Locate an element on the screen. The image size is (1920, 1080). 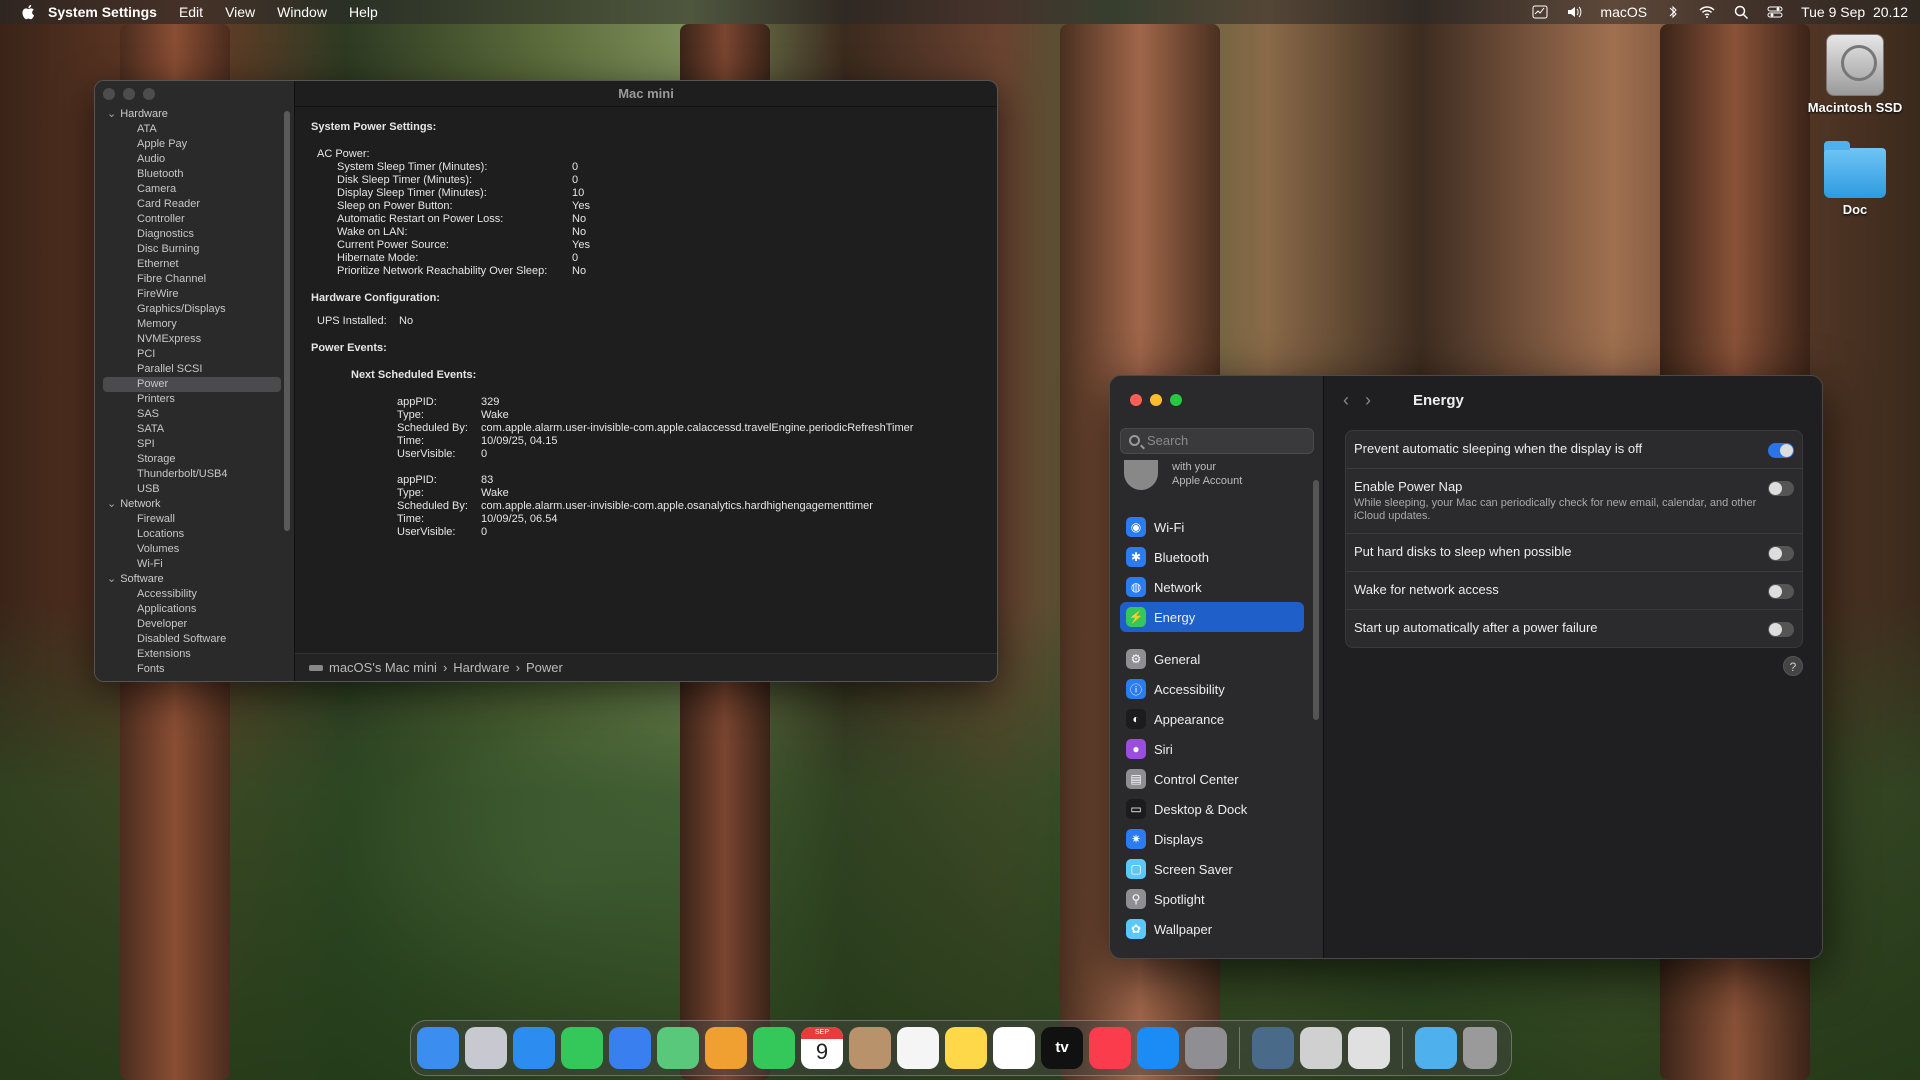
notes-icon is located at coordinates (966, 1048).